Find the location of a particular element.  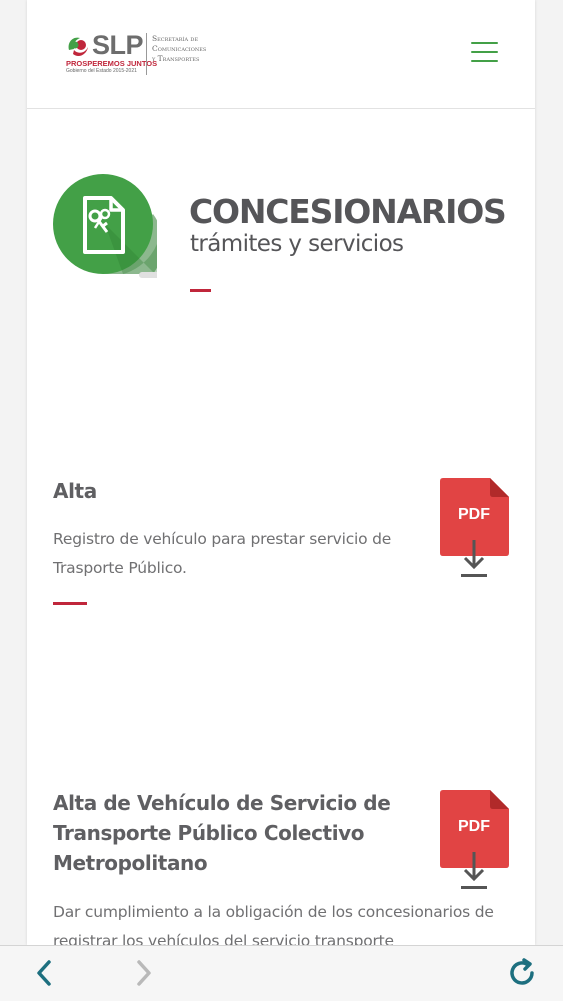

page-title: CONCESIONARIOS is located at coordinates (348, 211).